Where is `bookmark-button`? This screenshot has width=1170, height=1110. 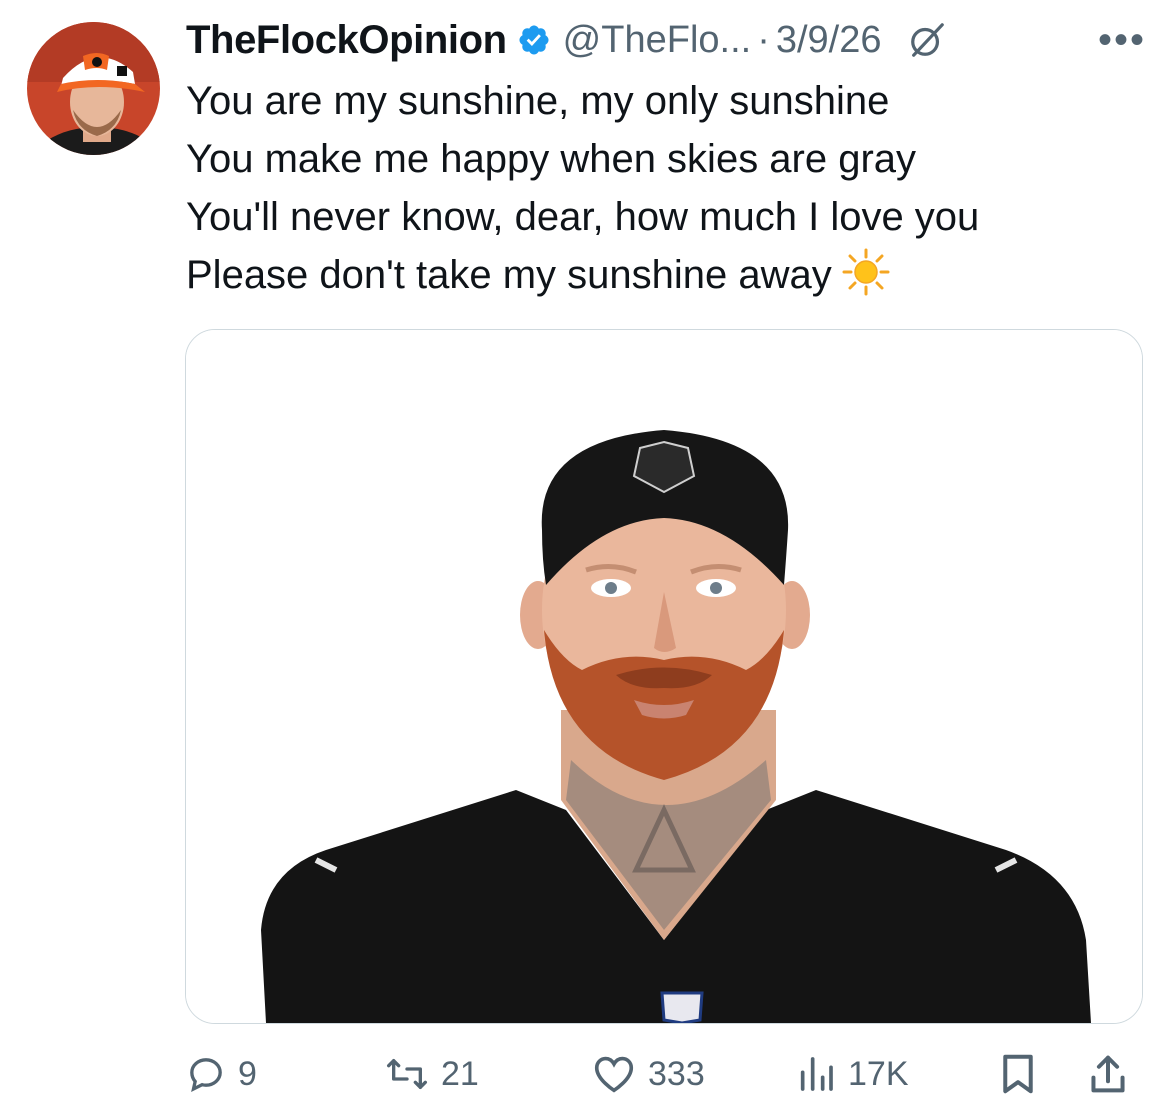
bookmark-button is located at coordinates (1018, 1074).